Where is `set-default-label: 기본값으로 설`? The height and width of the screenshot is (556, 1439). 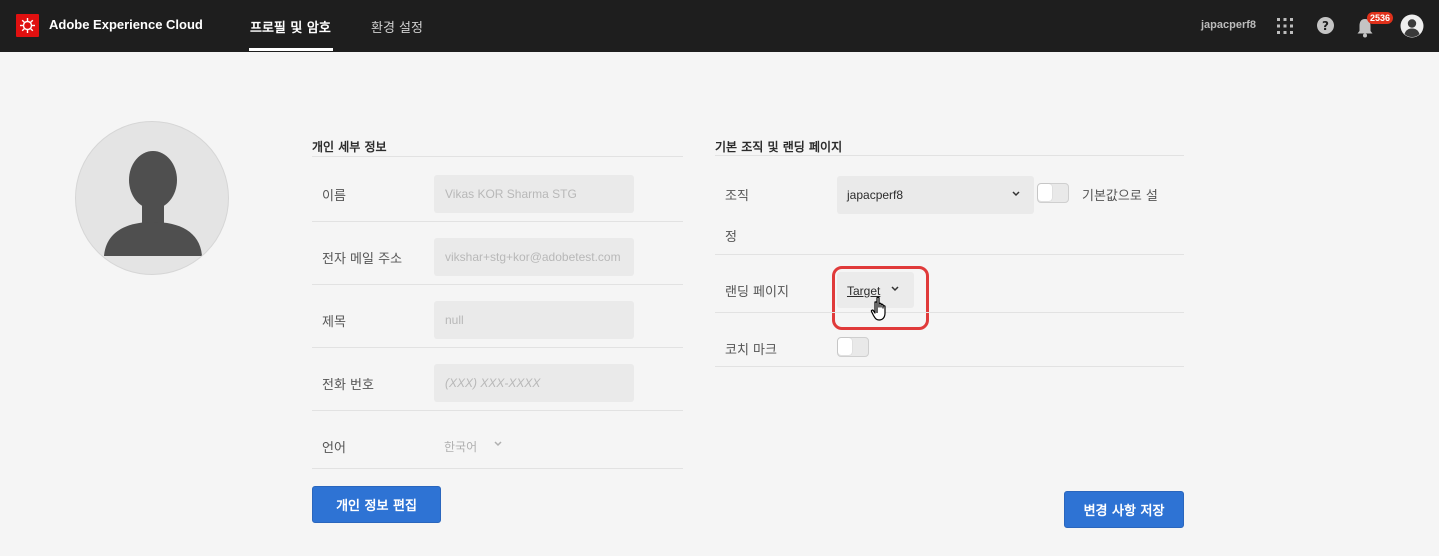
set-default-label: 기본값으로 설 is located at coordinates (1120, 196).